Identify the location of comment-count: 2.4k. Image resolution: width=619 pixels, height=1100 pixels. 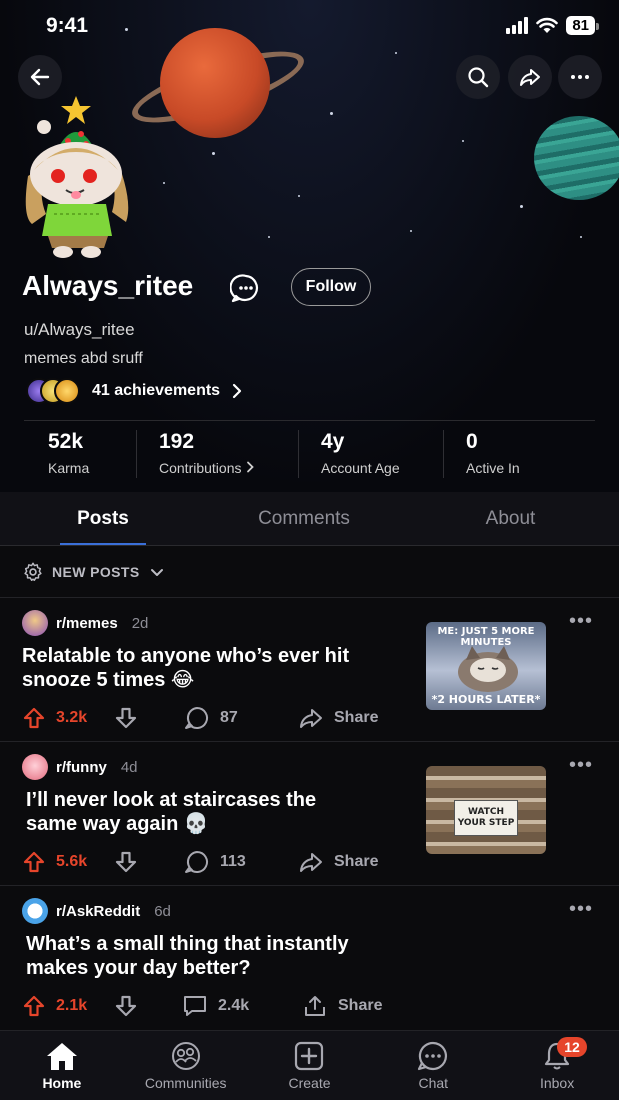
(234, 1005).